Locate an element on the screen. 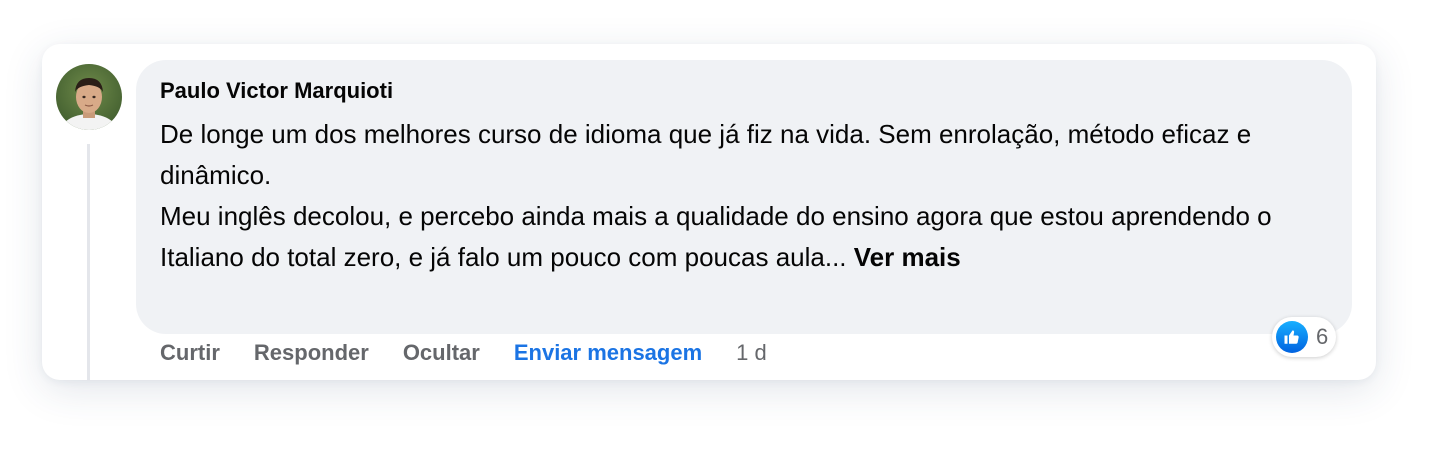  comment-author: Paulo Victor Marquioti is located at coordinates (276, 91).